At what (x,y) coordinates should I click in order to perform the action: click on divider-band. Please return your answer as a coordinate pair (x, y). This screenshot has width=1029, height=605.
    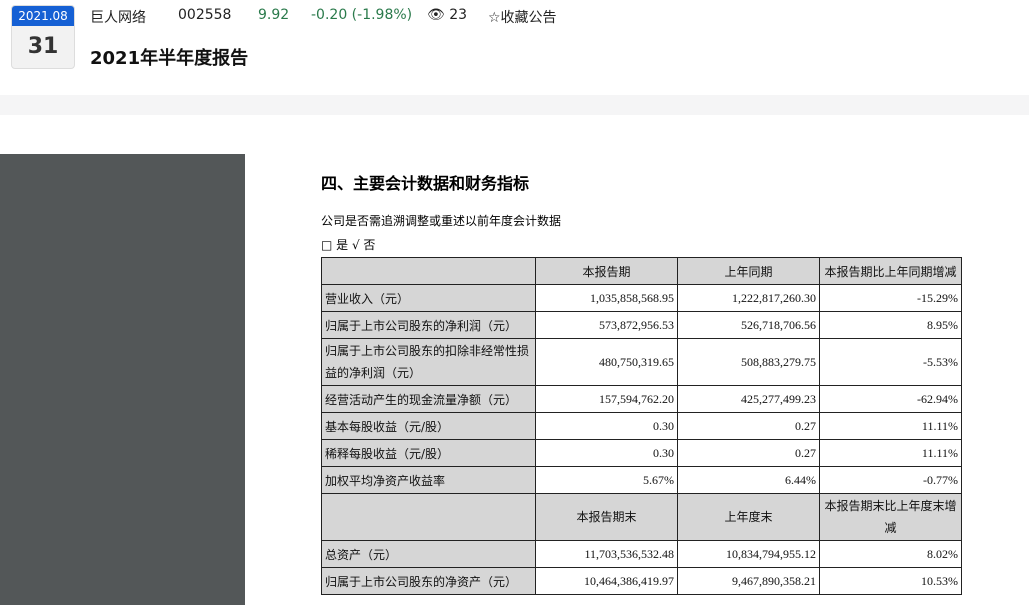
    Looking at the image, I should click on (514, 105).